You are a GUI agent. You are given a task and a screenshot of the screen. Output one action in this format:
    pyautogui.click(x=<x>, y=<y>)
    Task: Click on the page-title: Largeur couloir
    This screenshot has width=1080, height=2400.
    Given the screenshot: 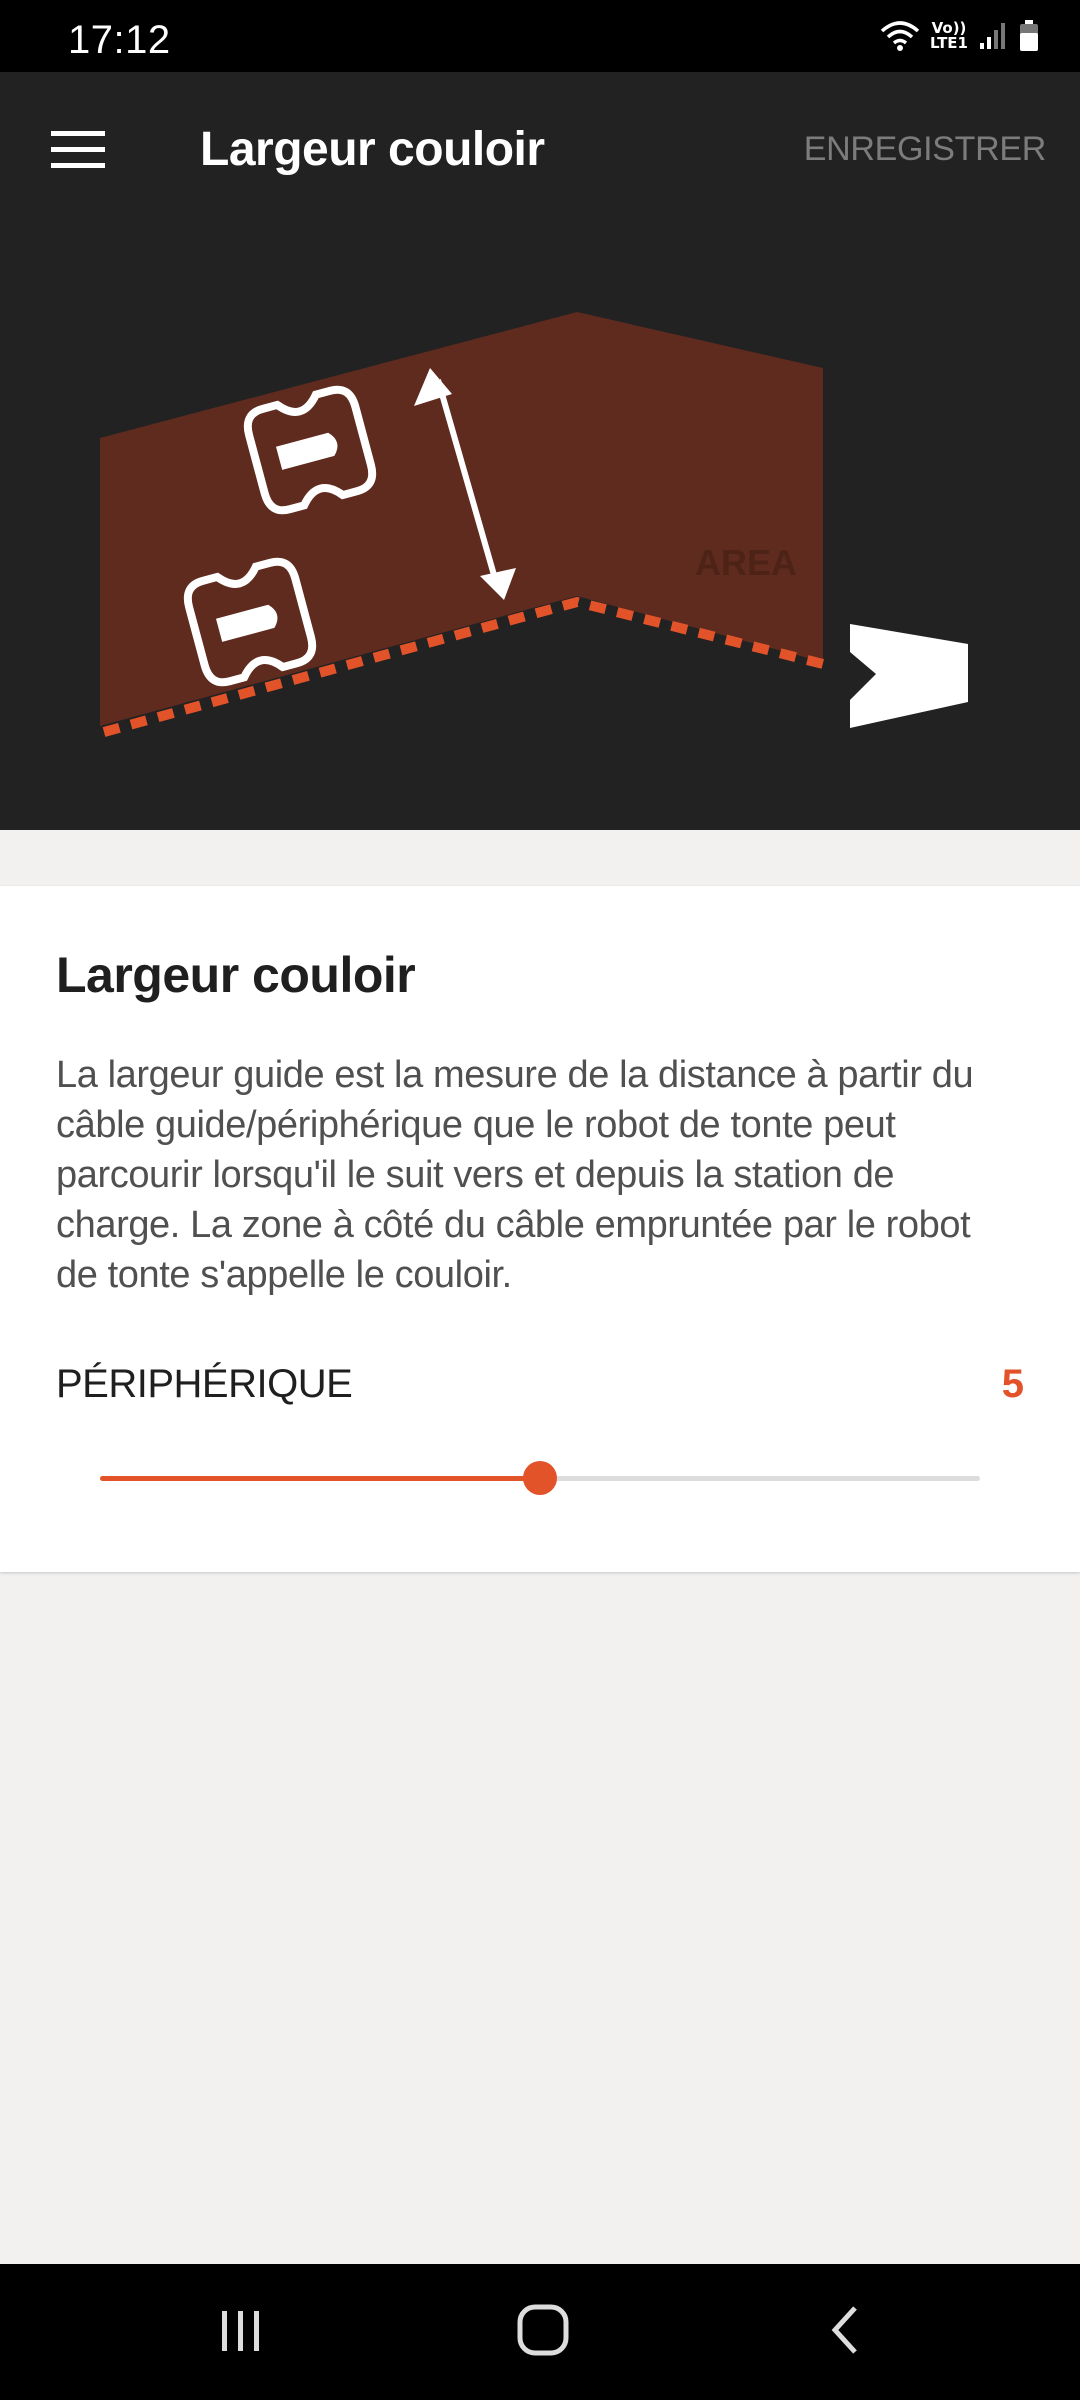 What is the action you would take?
    pyautogui.click(x=372, y=149)
    